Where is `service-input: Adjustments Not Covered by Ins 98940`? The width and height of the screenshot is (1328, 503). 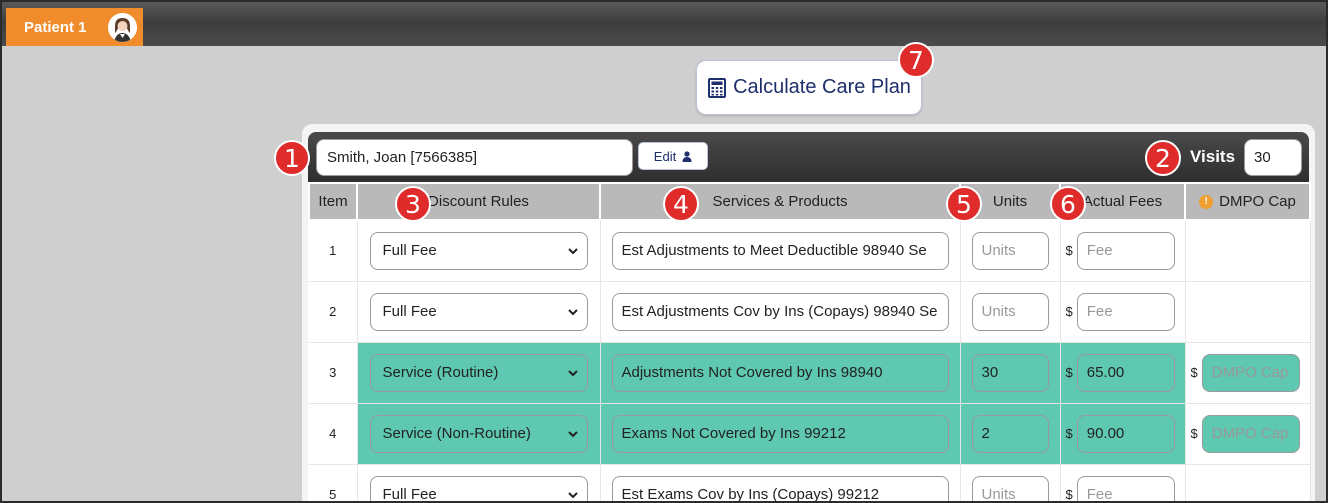 service-input: Adjustments Not Covered by Ins 98940 is located at coordinates (780, 372).